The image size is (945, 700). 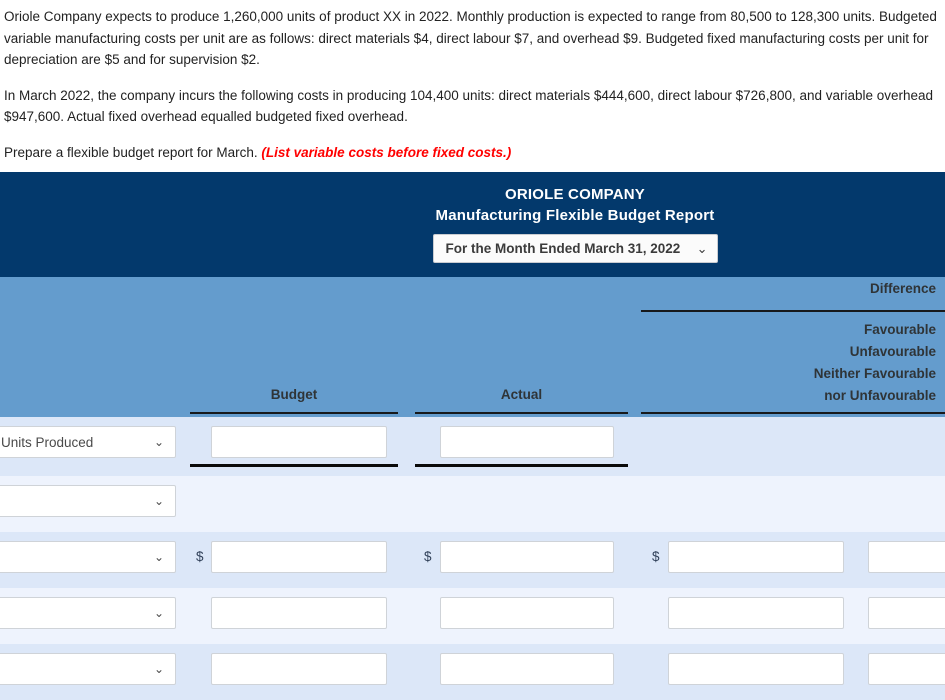 What do you see at coordinates (793, 311) in the screenshot?
I see `difference-header-rule-top` at bounding box center [793, 311].